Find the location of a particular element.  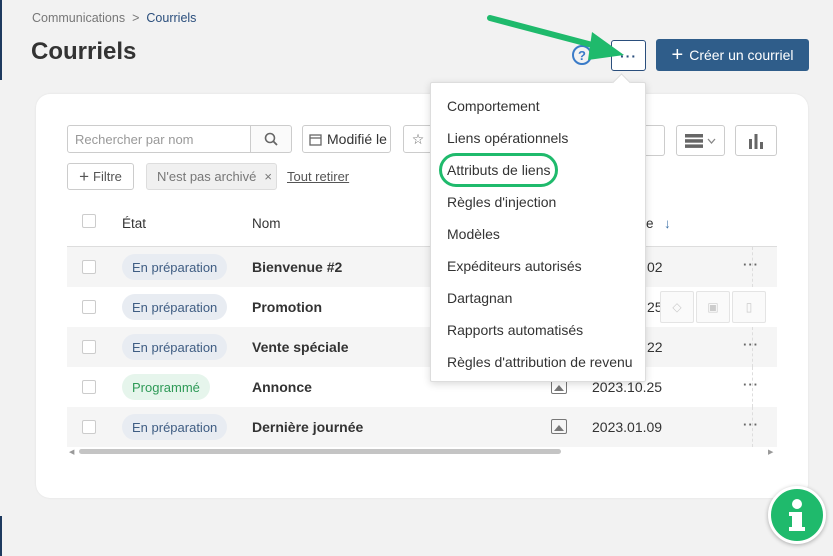

search-input: Rechercher par nom is located at coordinates (159, 139).